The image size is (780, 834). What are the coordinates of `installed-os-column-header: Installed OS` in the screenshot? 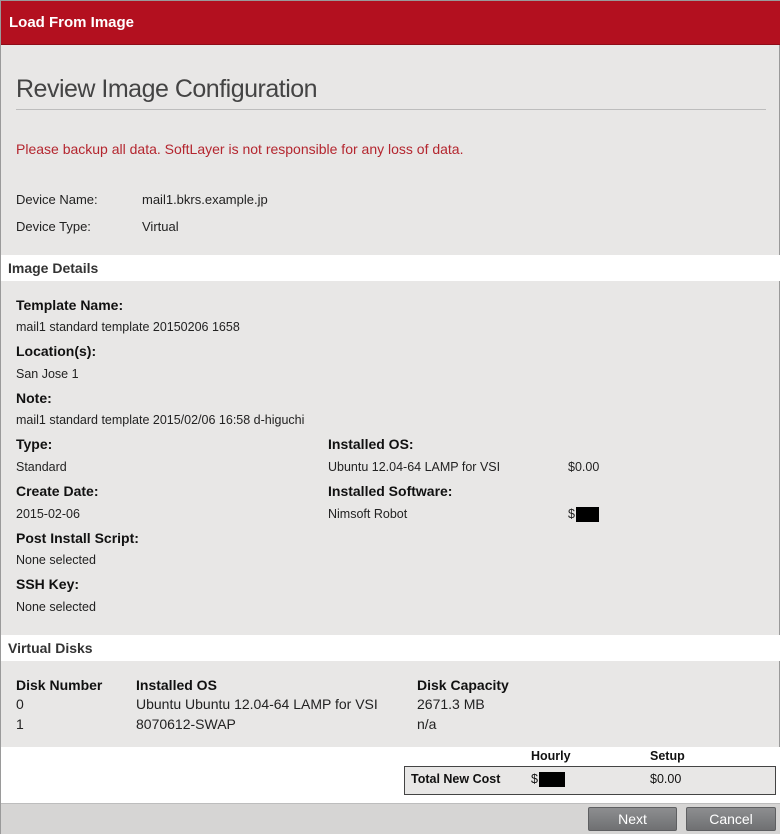 It's located at (176, 685).